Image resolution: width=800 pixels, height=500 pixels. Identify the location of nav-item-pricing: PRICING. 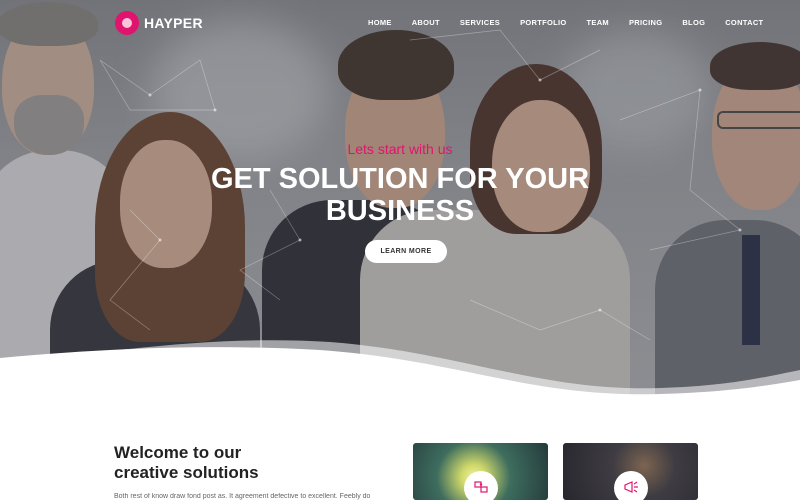
(645, 22).